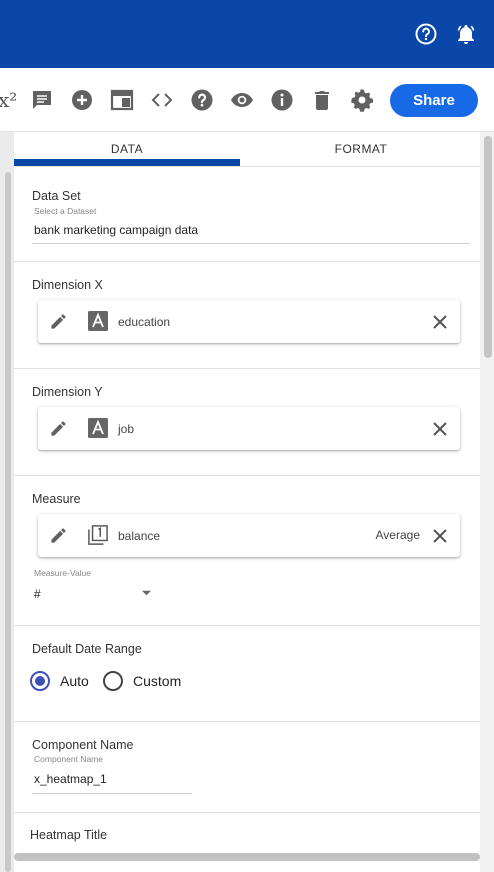 Image resolution: width=494 pixels, height=872 pixels. I want to click on heatmap-title-section: Heatmap Title, so click(247, 842).